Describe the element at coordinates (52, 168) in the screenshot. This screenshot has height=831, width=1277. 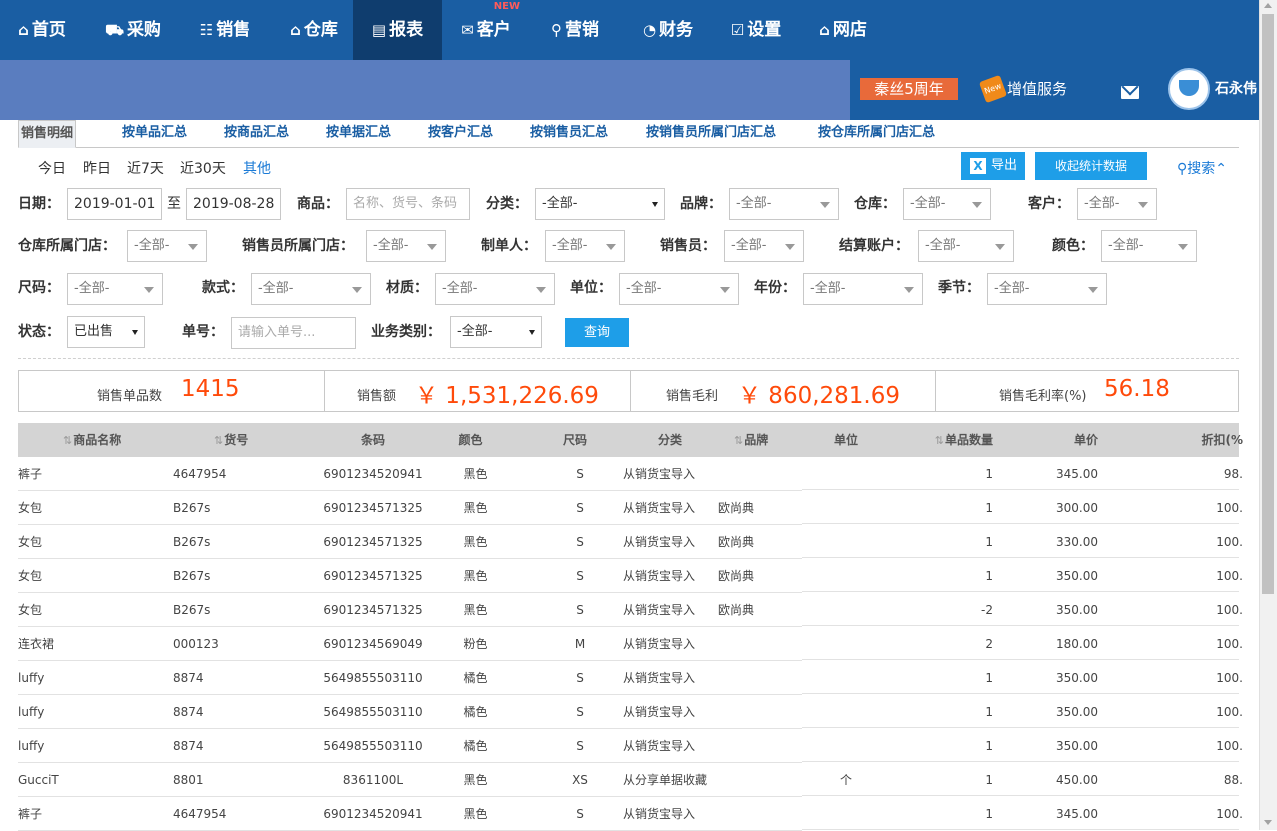
I see `quick-date-today: 今日` at that location.